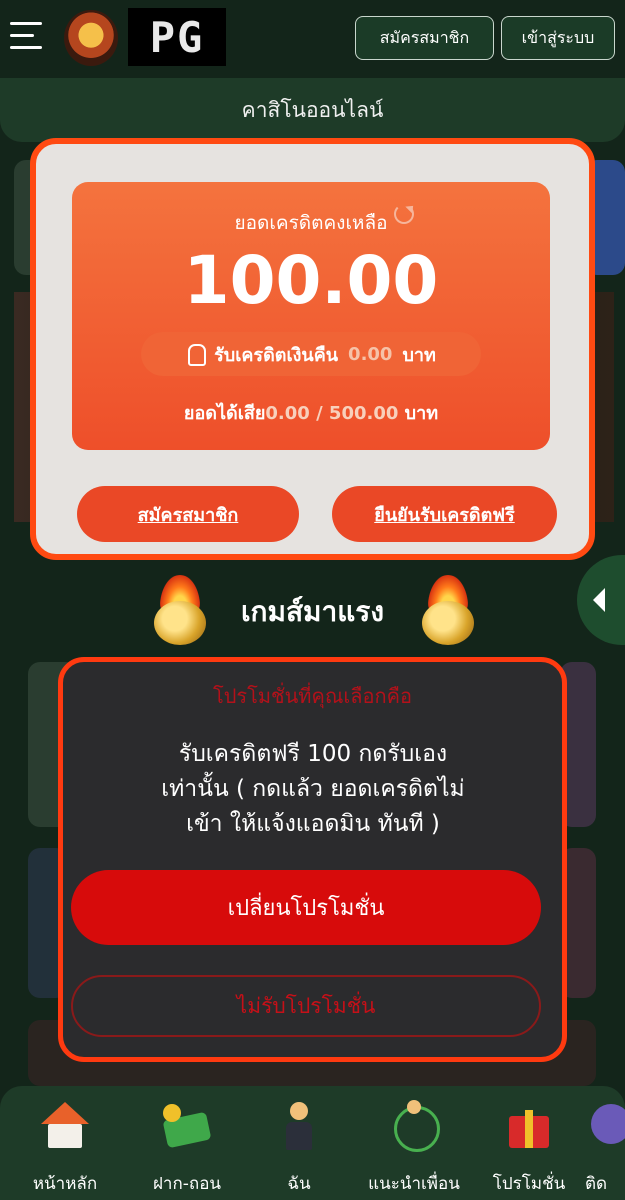 The image size is (625, 1200). What do you see at coordinates (312, 611) in the screenshot?
I see `hot-games-title: เกมส์มาแรง` at bounding box center [312, 611].